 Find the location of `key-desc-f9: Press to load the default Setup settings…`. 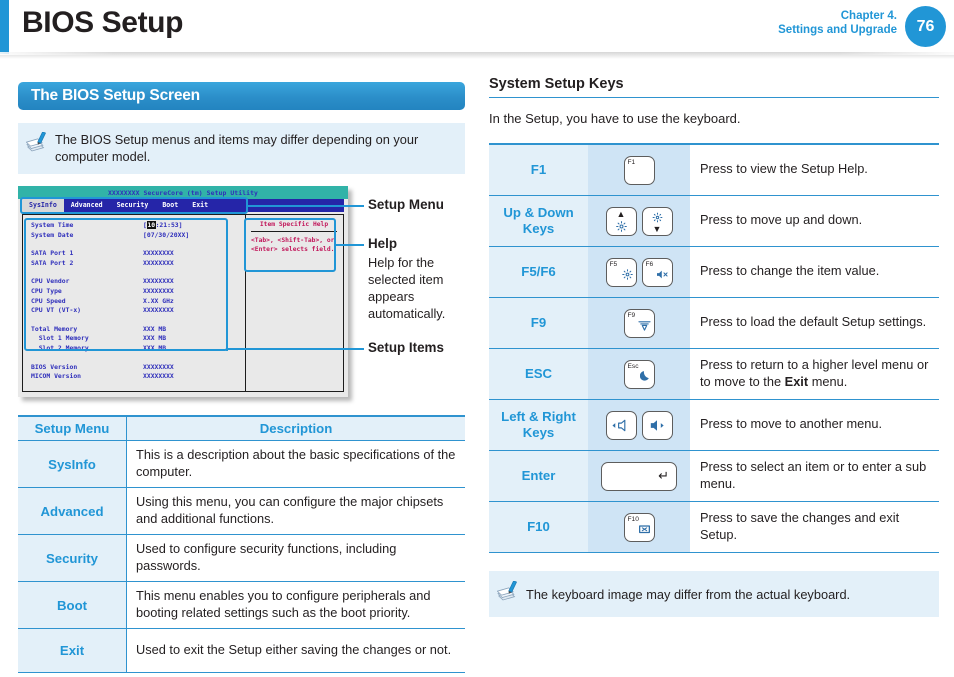

key-desc-f9: Press to load the default Setup settings… is located at coordinates (813, 322).